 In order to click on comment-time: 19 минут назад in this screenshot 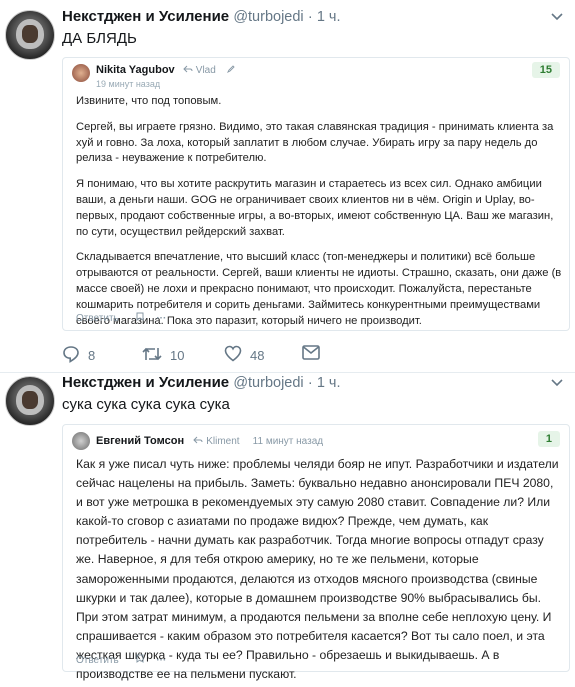, I will do `click(128, 84)`.